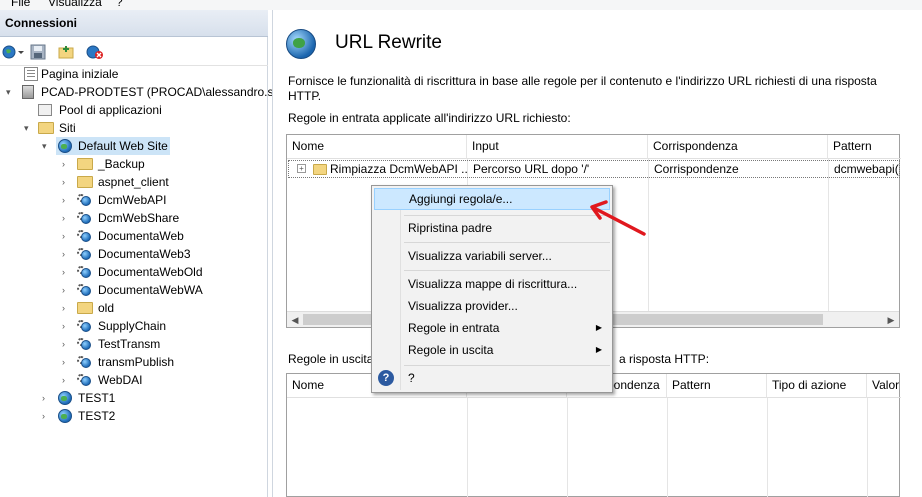 This screenshot has width=922, height=497. I want to click on tree-item-aspnet-client: › aspnet_client, so click(134, 182).